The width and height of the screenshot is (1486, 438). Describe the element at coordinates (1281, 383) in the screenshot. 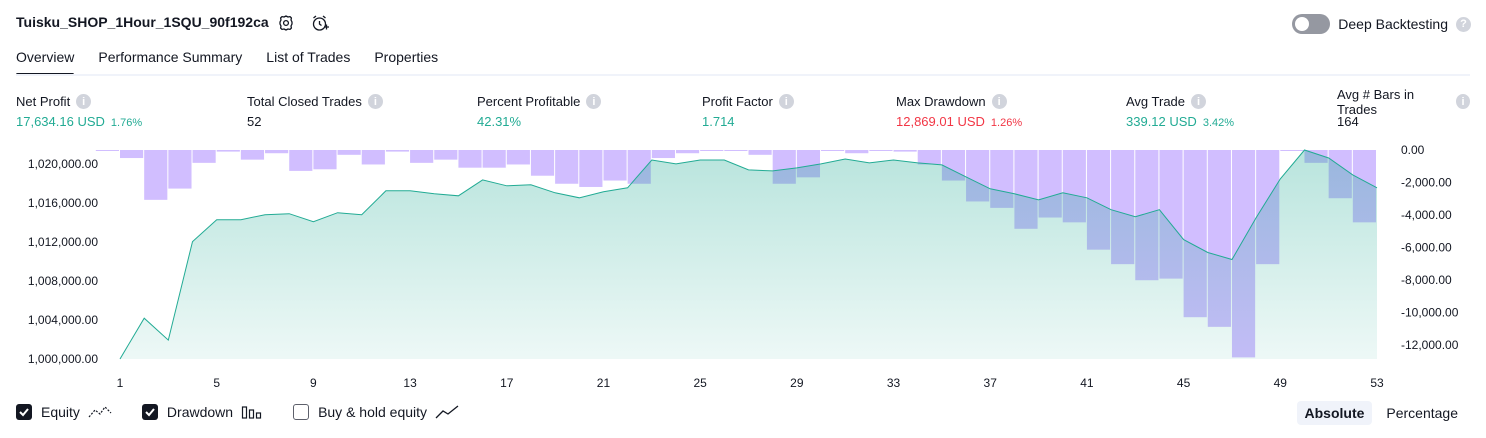

I see `x-axis-tick-label: 49` at that location.